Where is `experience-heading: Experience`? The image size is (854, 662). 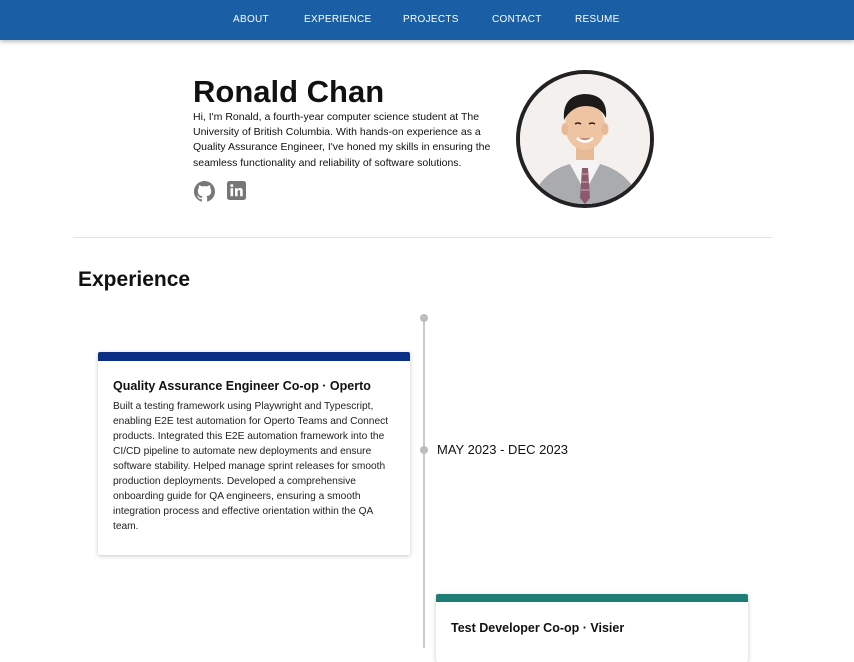 experience-heading: Experience is located at coordinates (134, 279).